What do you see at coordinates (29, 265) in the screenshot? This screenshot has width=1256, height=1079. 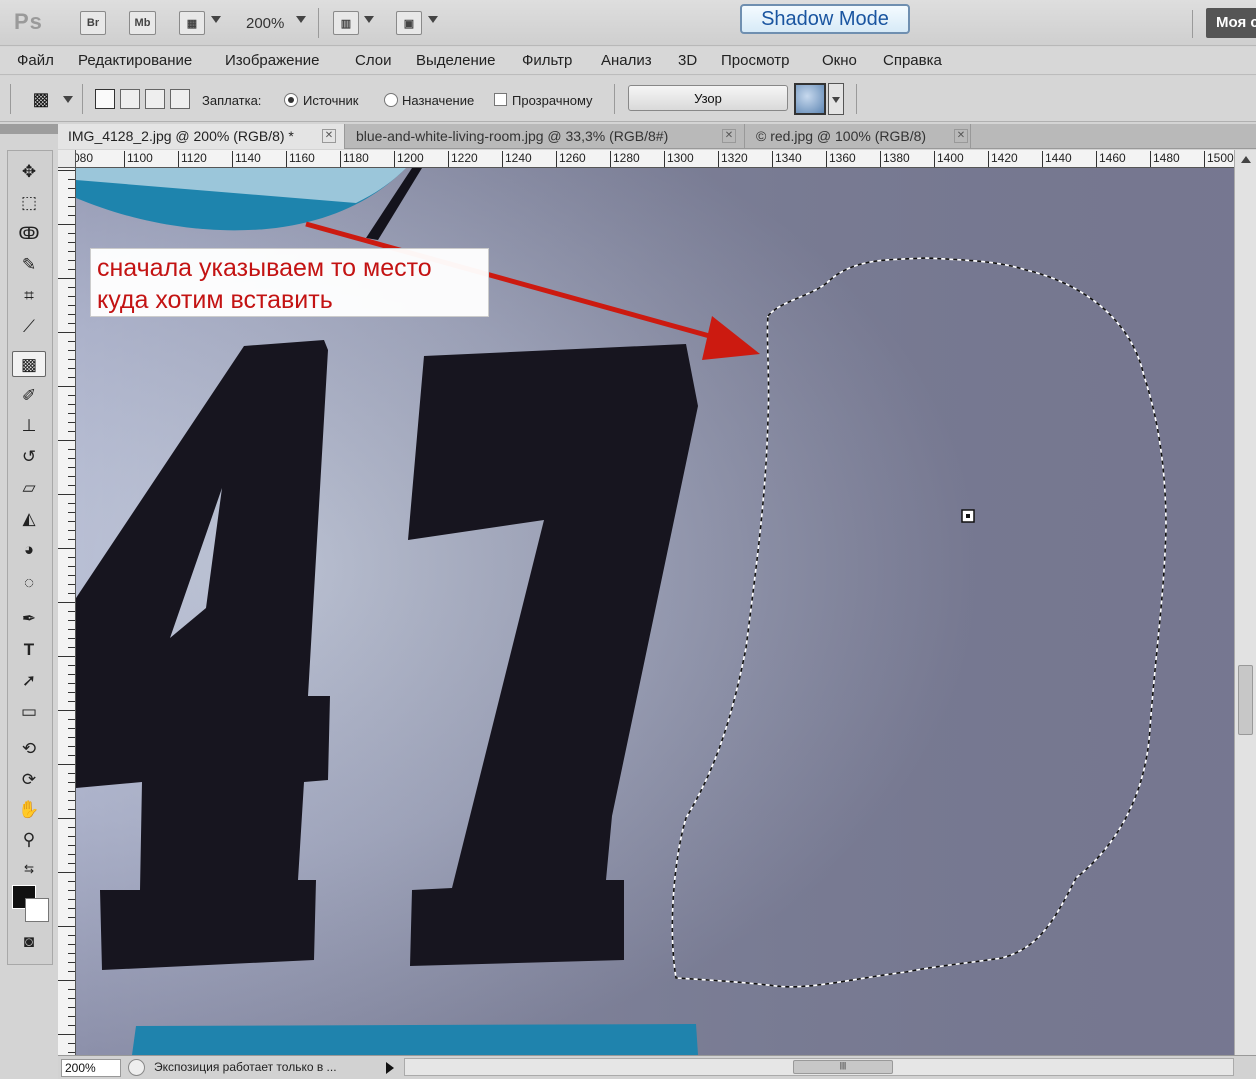 I see `quick-selection-icon: ✎` at bounding box center [29, 265].